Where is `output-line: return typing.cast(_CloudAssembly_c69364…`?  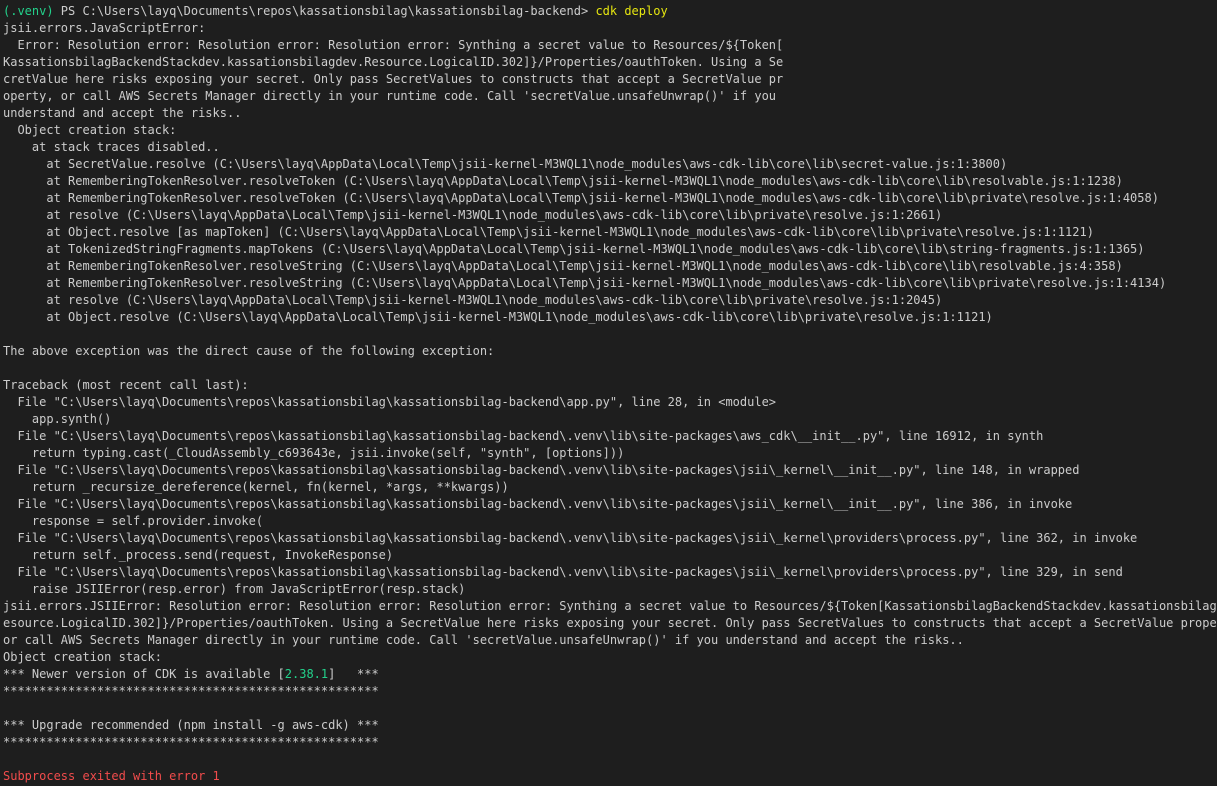 output-line: return typing.cast(_CloudAssembly_c69364… is located at coordinates (314, 453).